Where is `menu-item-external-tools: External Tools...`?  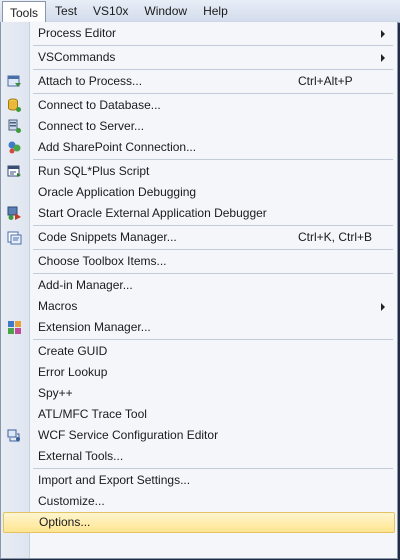 menu-item-external-tools: External Tools... is located at coordinates (199, 456).